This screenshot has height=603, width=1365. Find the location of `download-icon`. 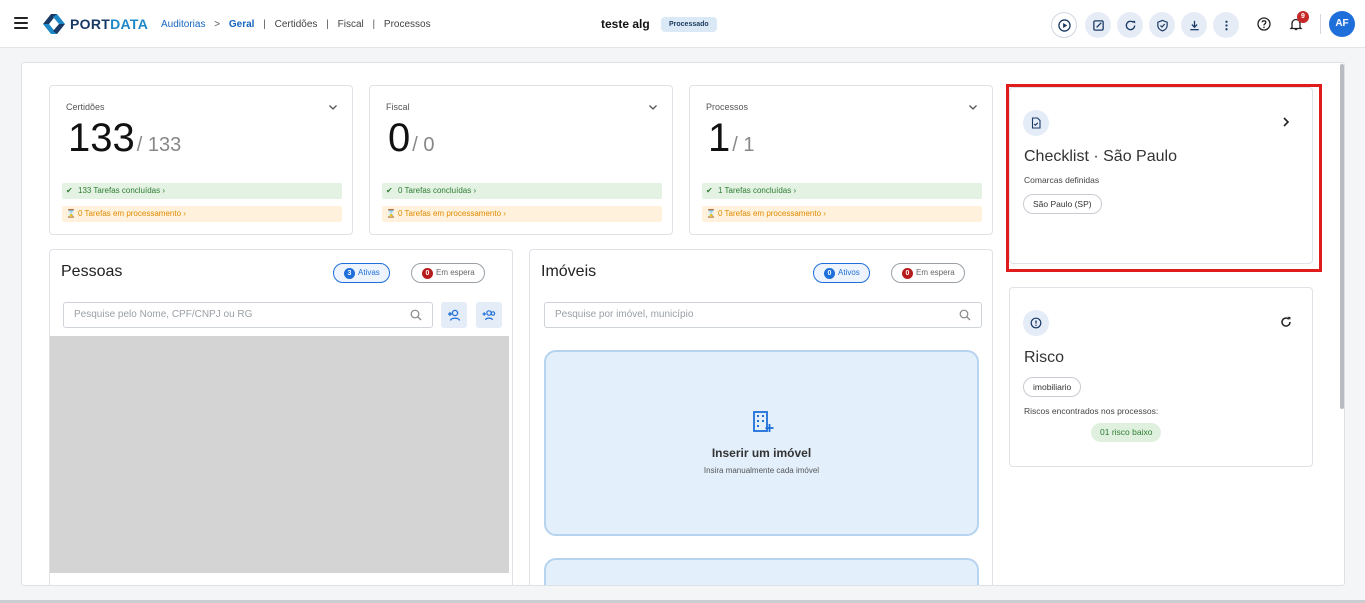

download-icon is located at coordinates (1194, 25).